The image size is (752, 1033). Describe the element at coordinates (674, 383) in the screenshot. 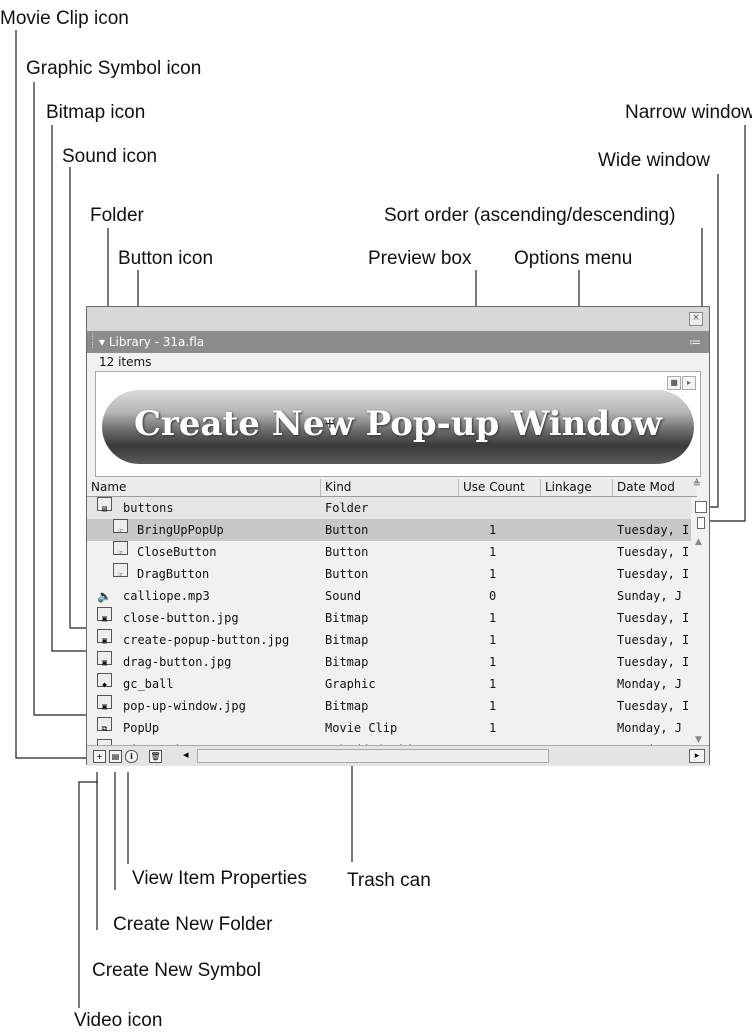

I see `stop-icon: ■` at that location.